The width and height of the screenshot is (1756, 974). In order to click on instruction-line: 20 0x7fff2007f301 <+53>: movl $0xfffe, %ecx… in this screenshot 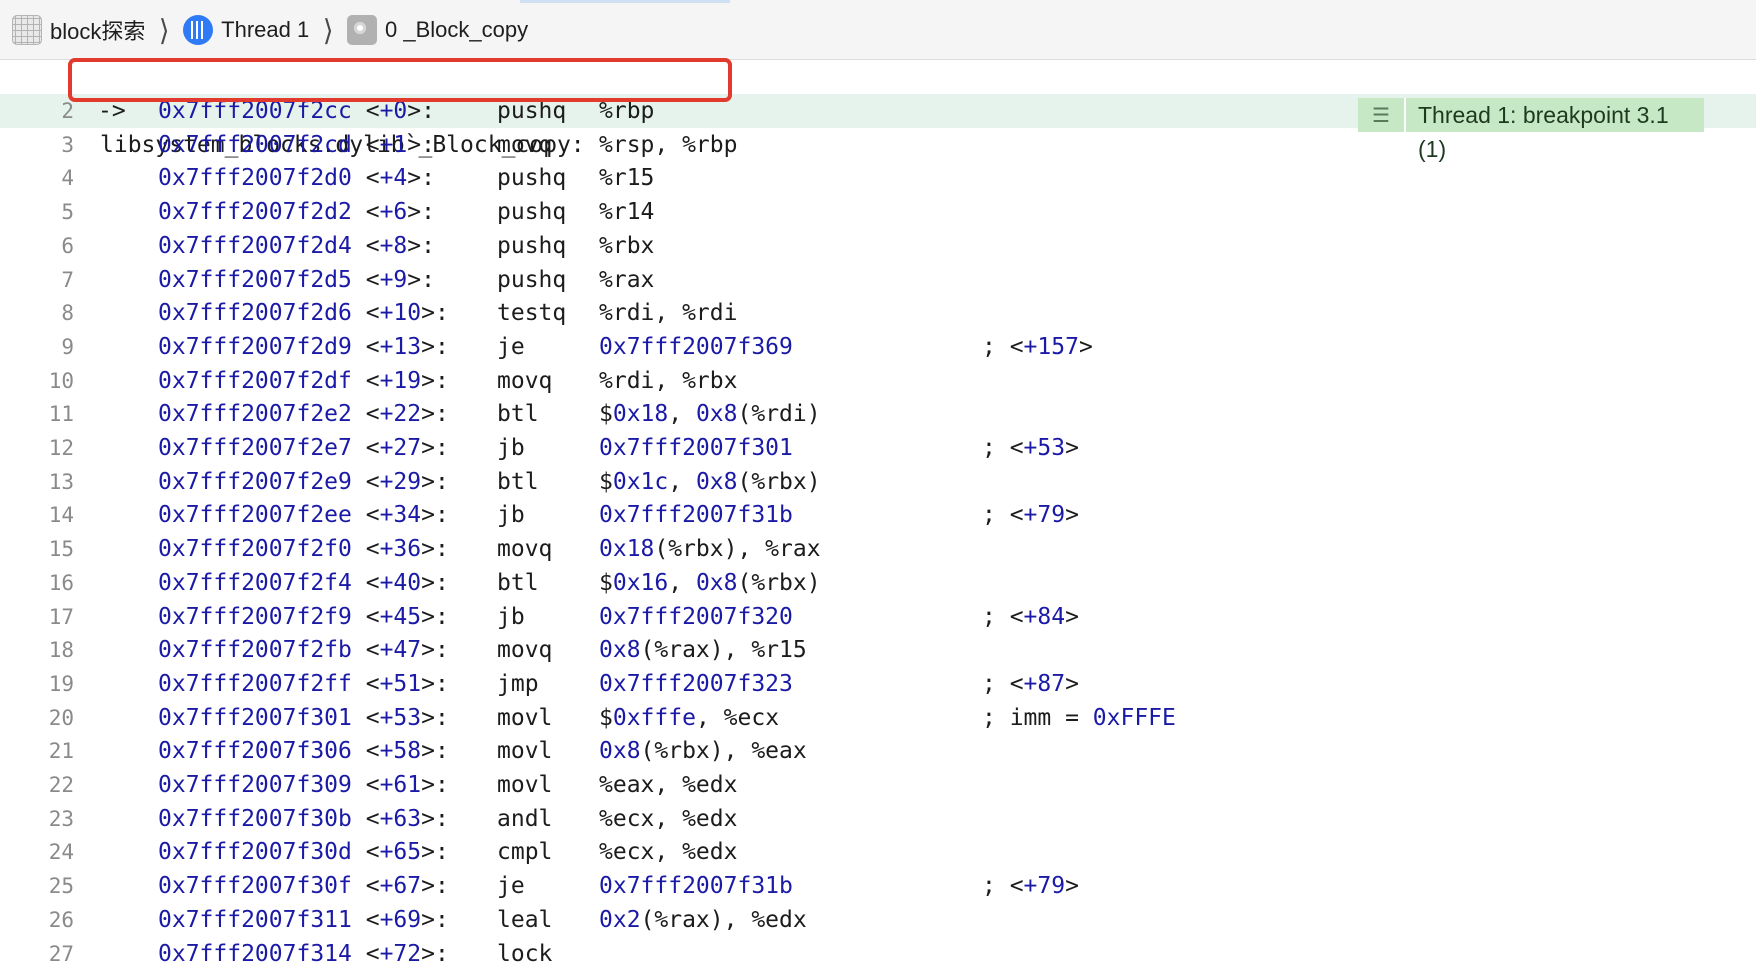, I will do `click(878, 718)`.